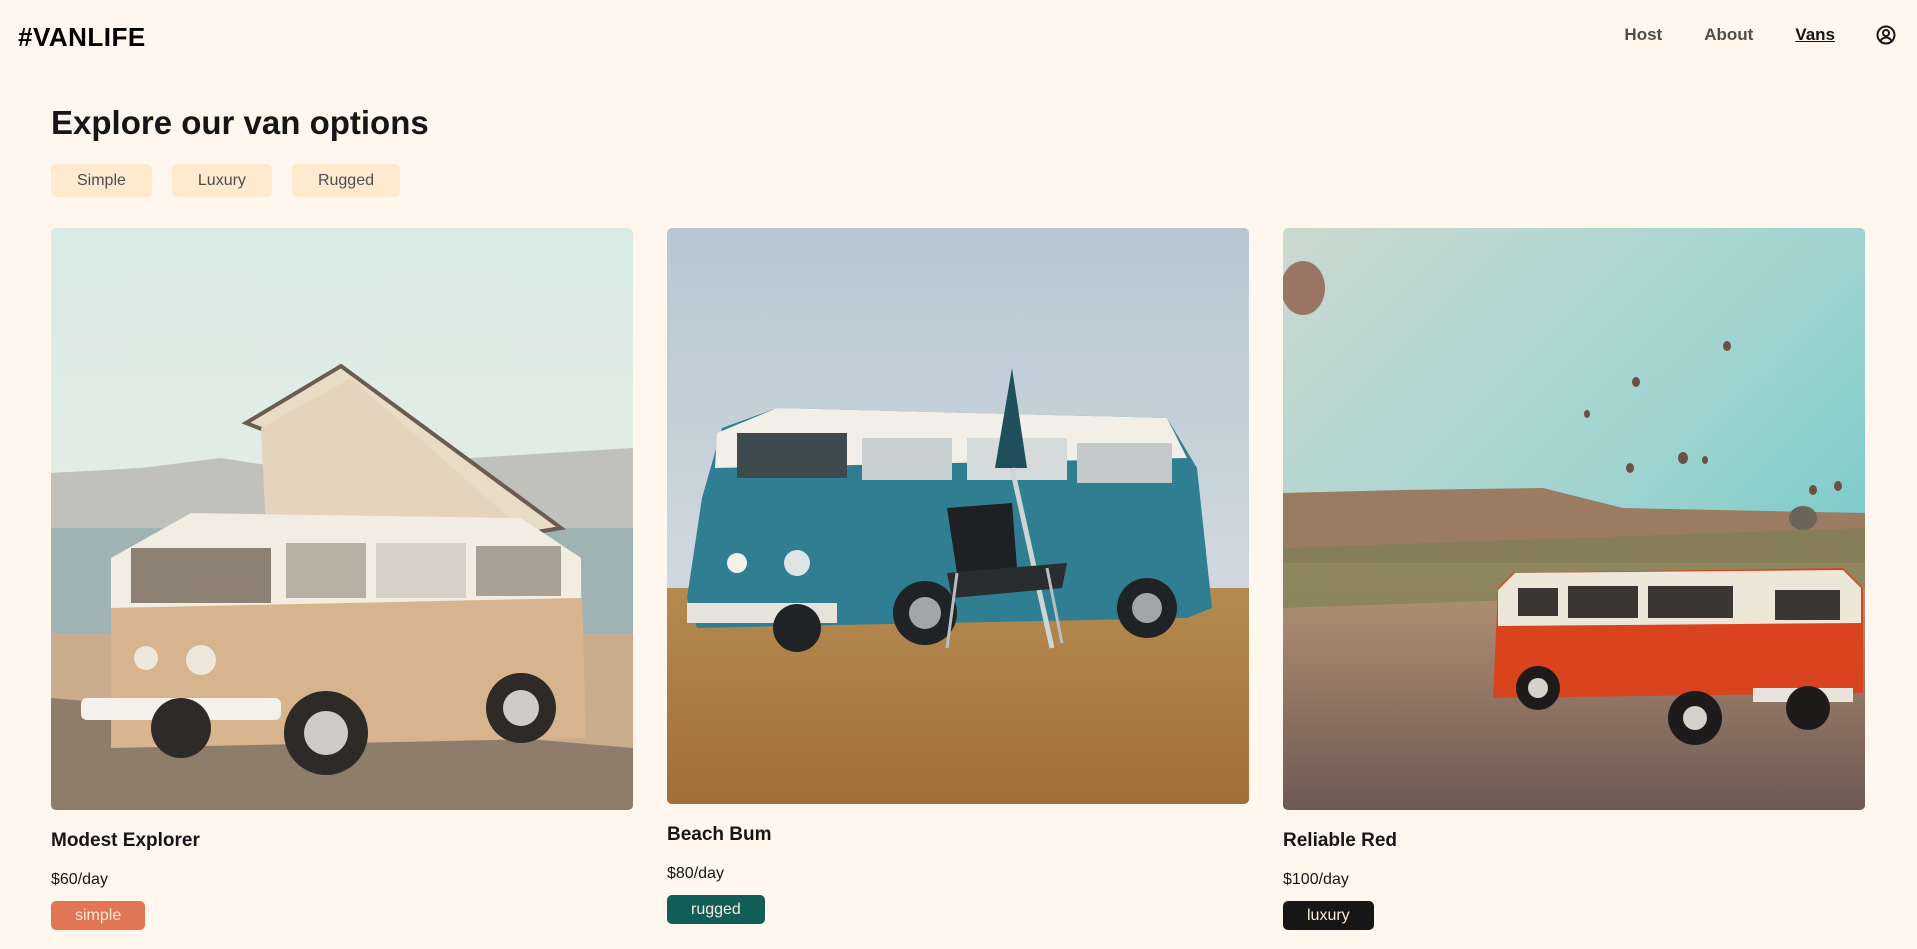 This screenshot has height=949, width=1917. Describe the element at coordinates (101, 180) in the screenshot. I see `filter-simple-button: Simple` at that location.